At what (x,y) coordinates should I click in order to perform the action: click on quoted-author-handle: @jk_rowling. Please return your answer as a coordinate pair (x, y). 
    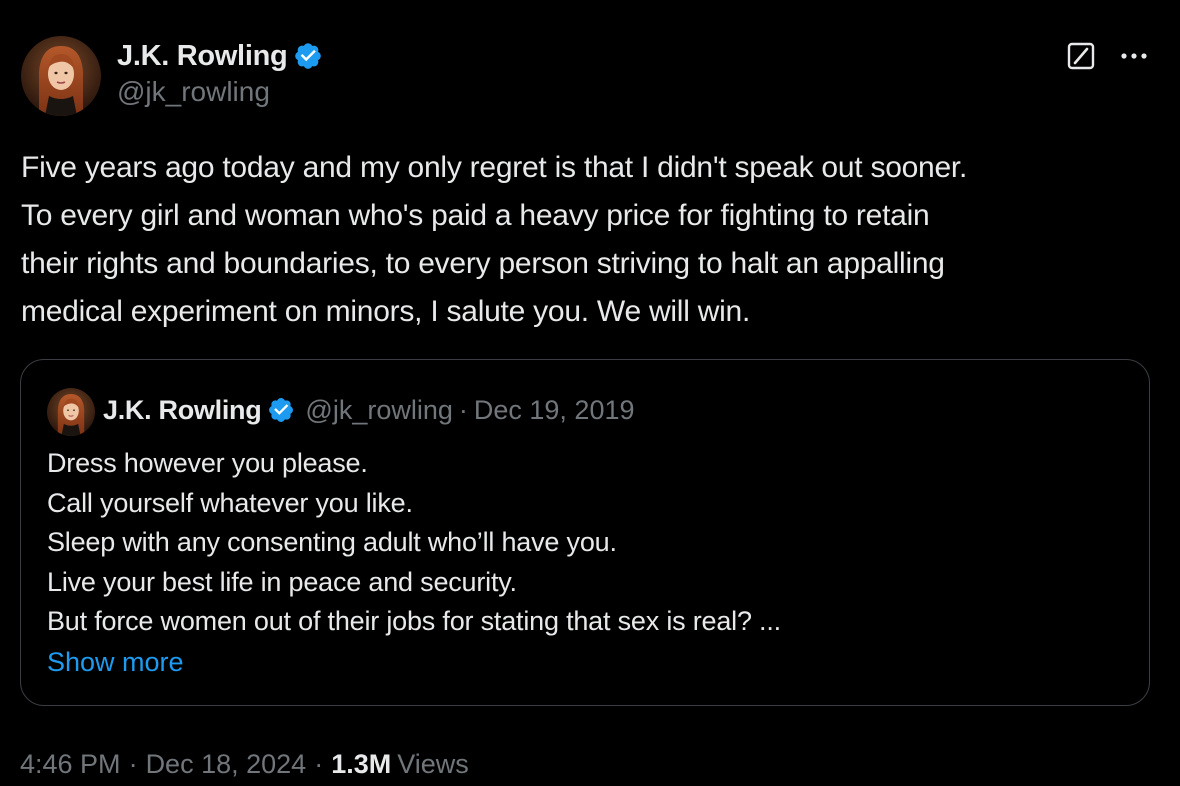
    Looking at the image, I should click on (378, 410).